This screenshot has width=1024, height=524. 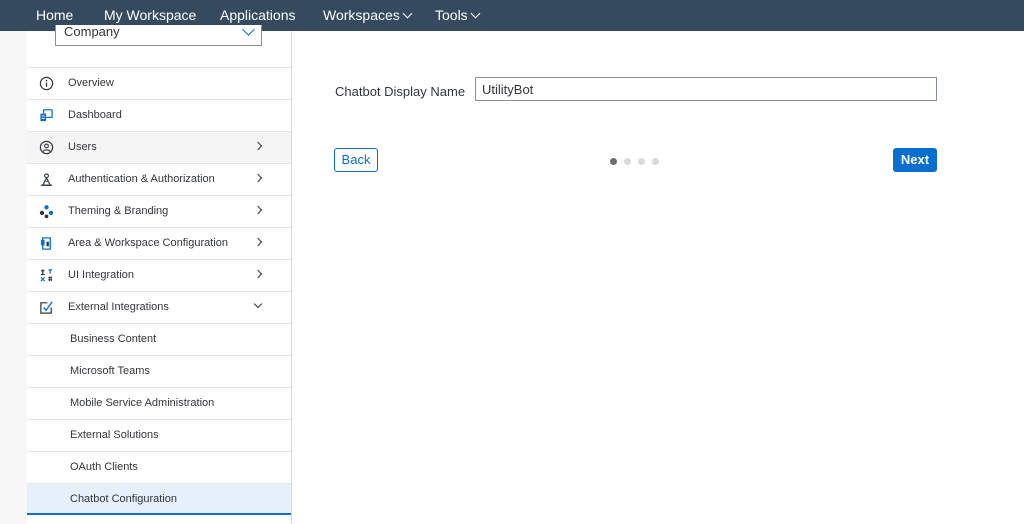 What do you see at coordinates (613, 161) in the screenshot?
I see `step-dot-active` at bounding box center [613, 161].